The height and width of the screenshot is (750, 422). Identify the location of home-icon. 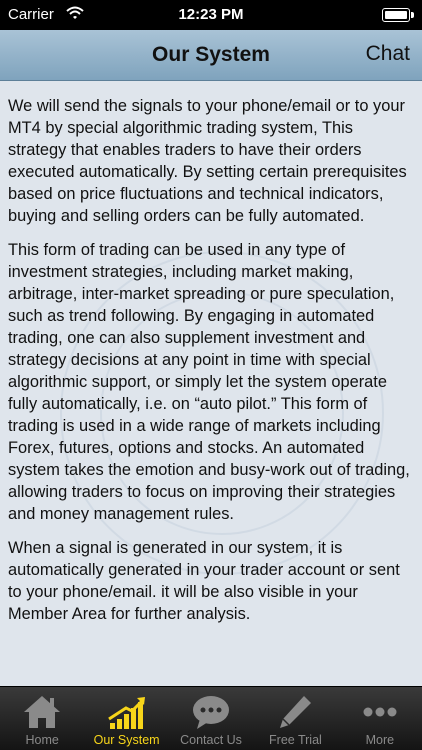
(42, 712).